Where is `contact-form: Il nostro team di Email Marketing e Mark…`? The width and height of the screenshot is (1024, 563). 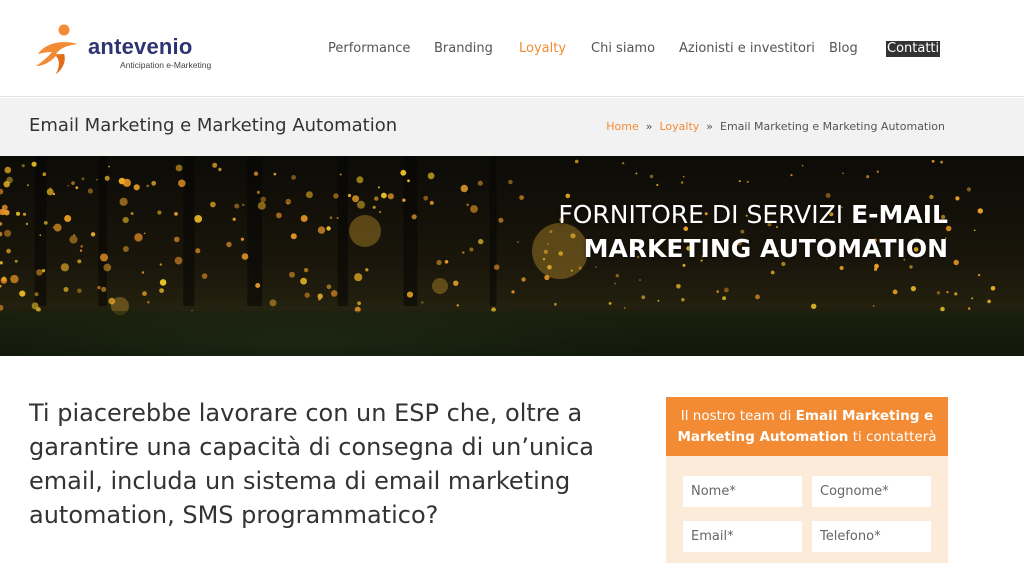 contact-form: Il nostro team di Email Marketing e Mark… is located at coordinates (807, 480).